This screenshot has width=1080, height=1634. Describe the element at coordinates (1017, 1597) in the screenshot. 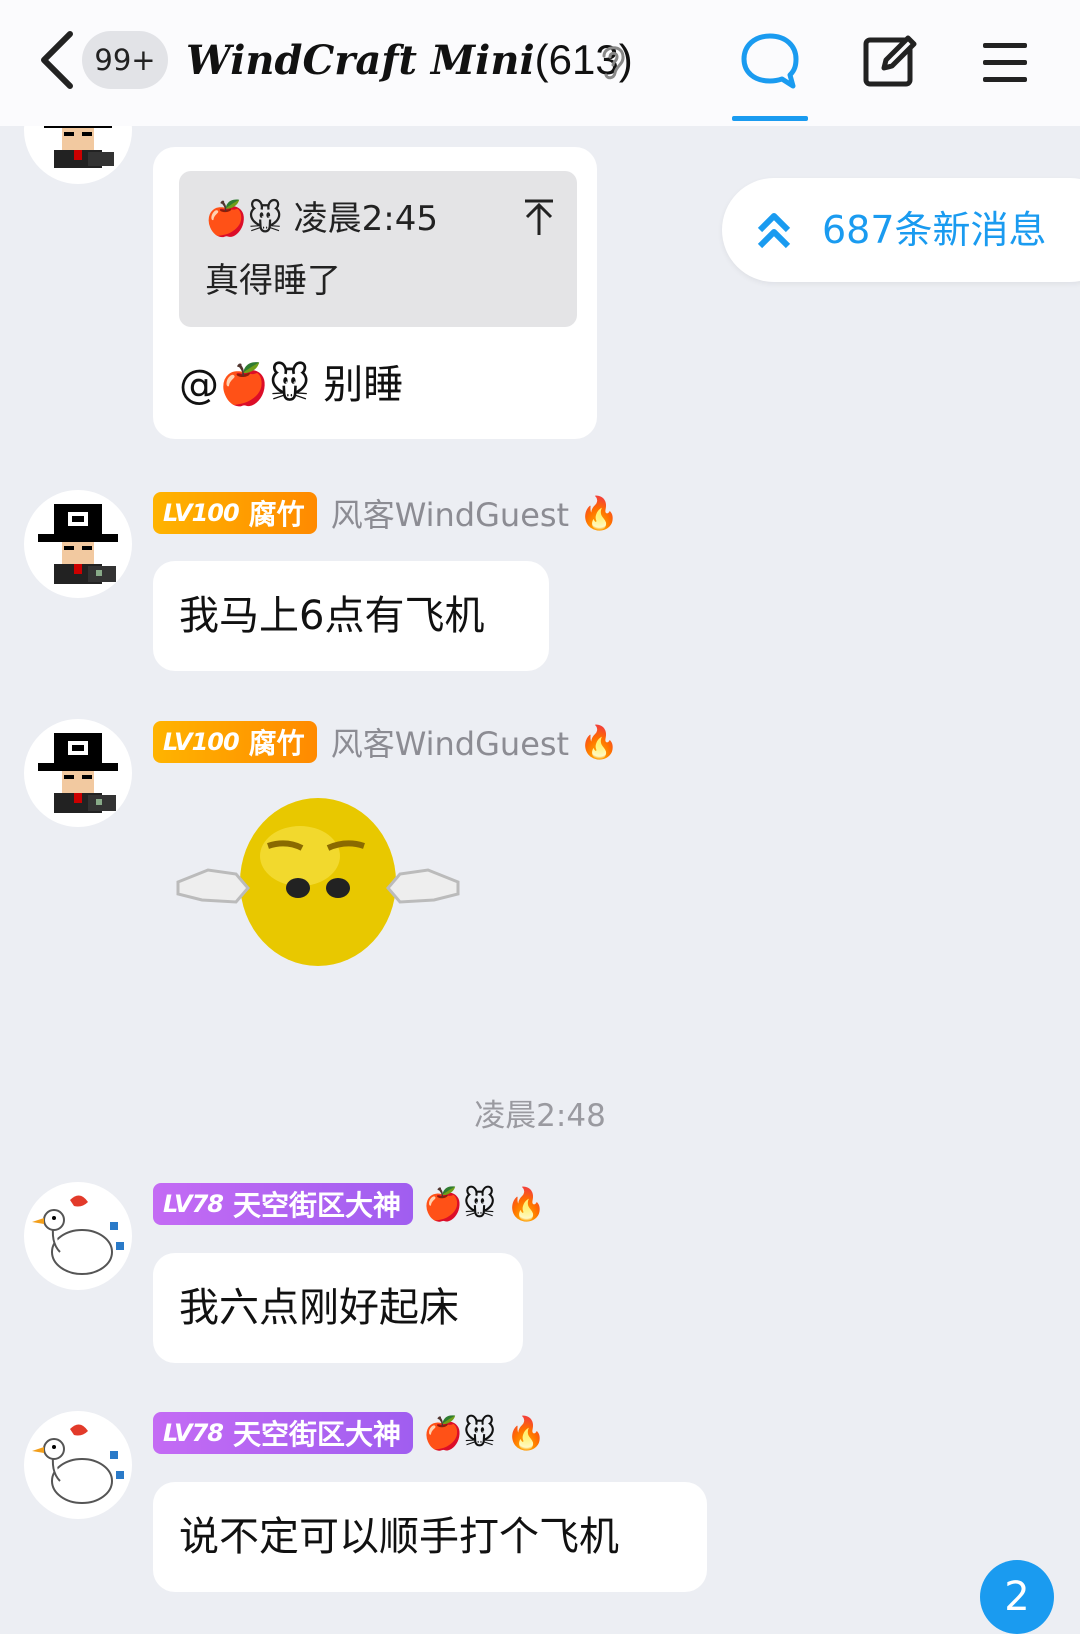

I see `unread-float-badge: 2` at that location.